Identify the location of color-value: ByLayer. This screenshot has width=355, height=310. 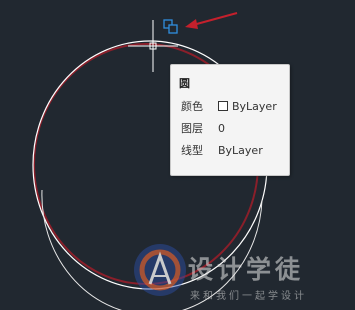
(254, 106).